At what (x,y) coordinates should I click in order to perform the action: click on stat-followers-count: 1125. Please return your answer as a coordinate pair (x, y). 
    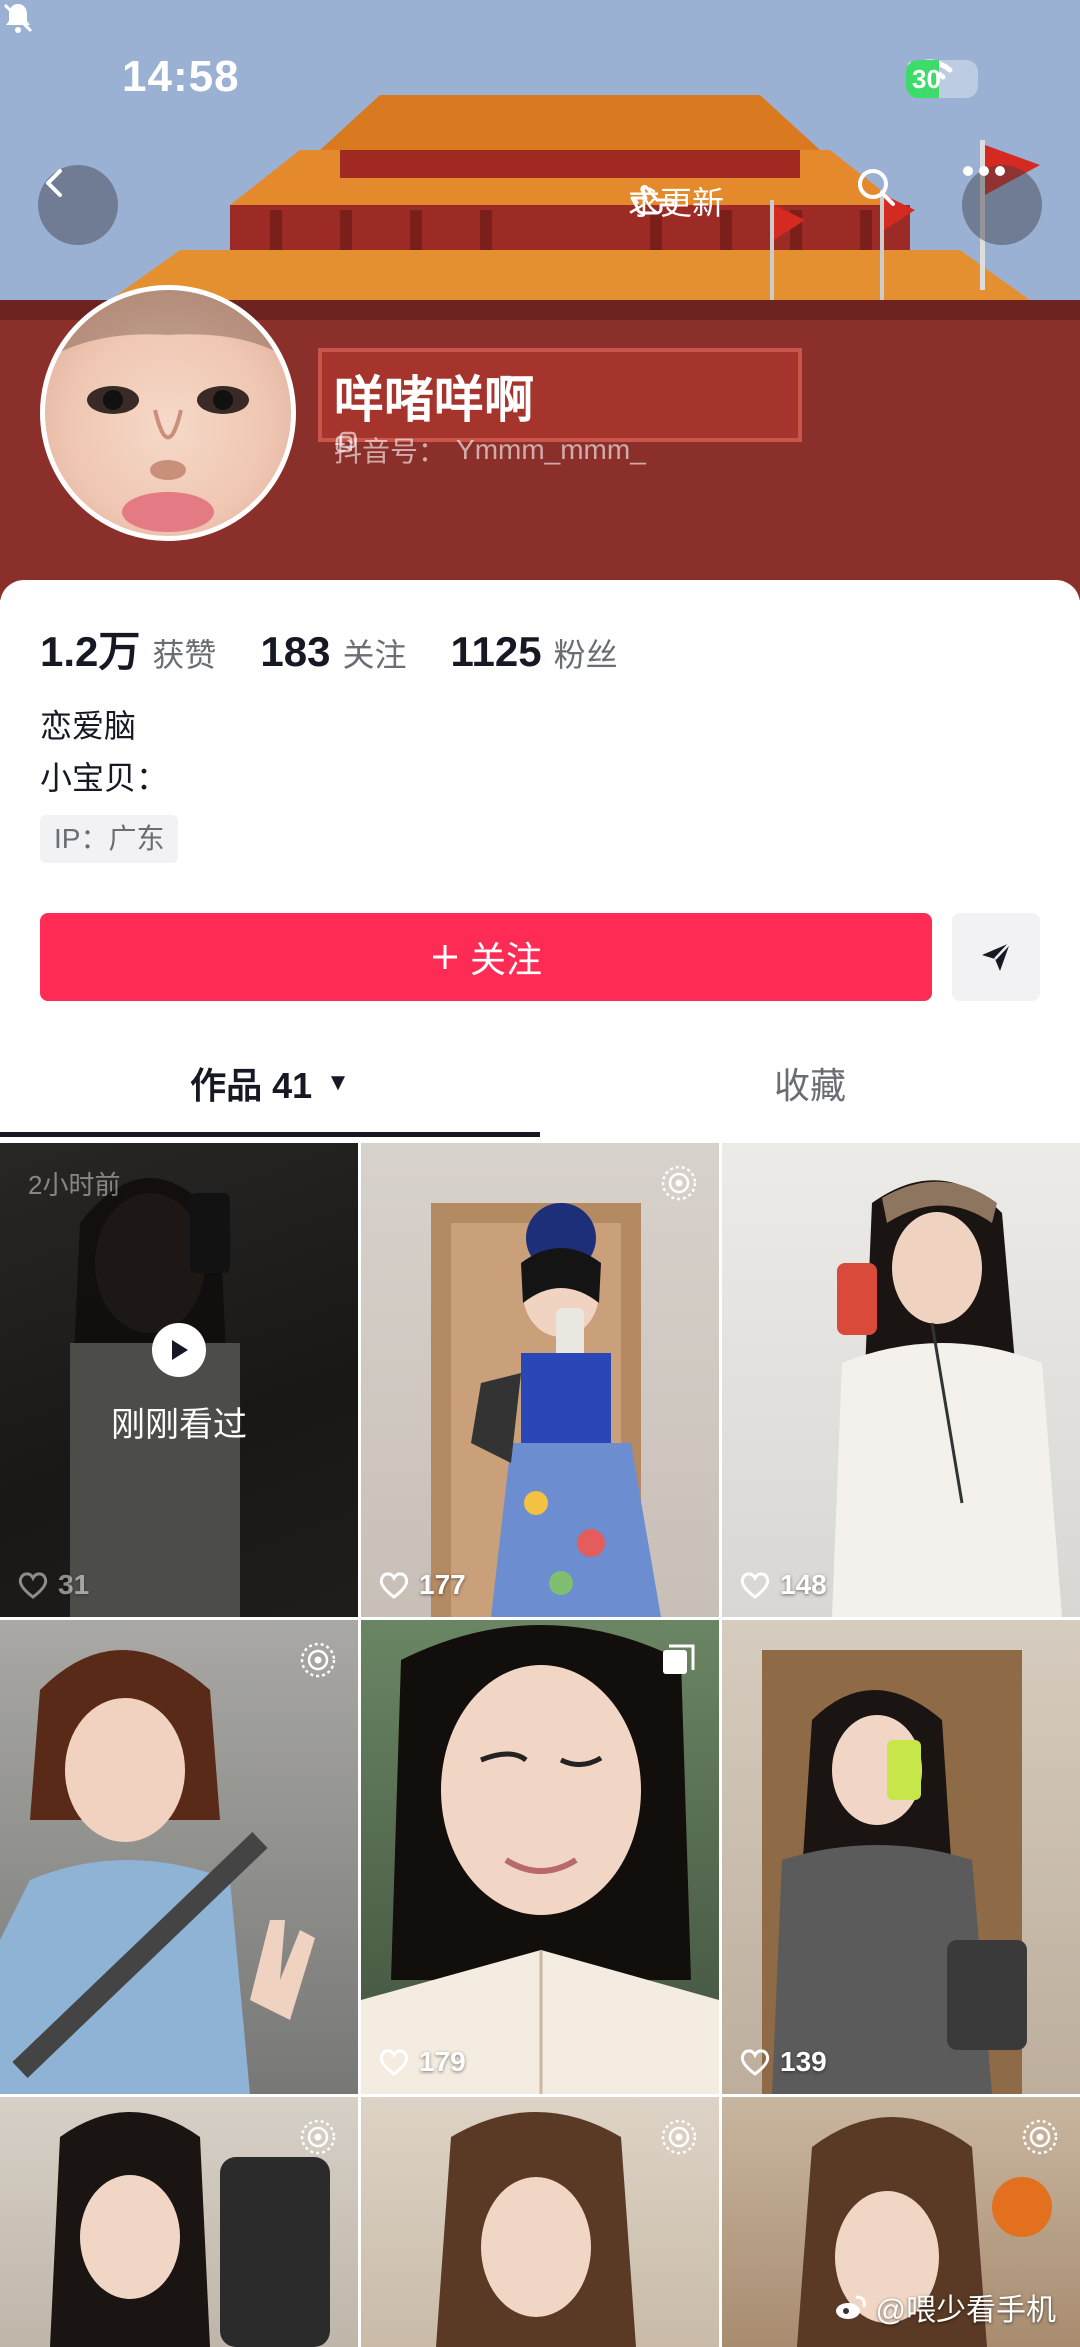
    Looking at the image, I should click on (496, 651).